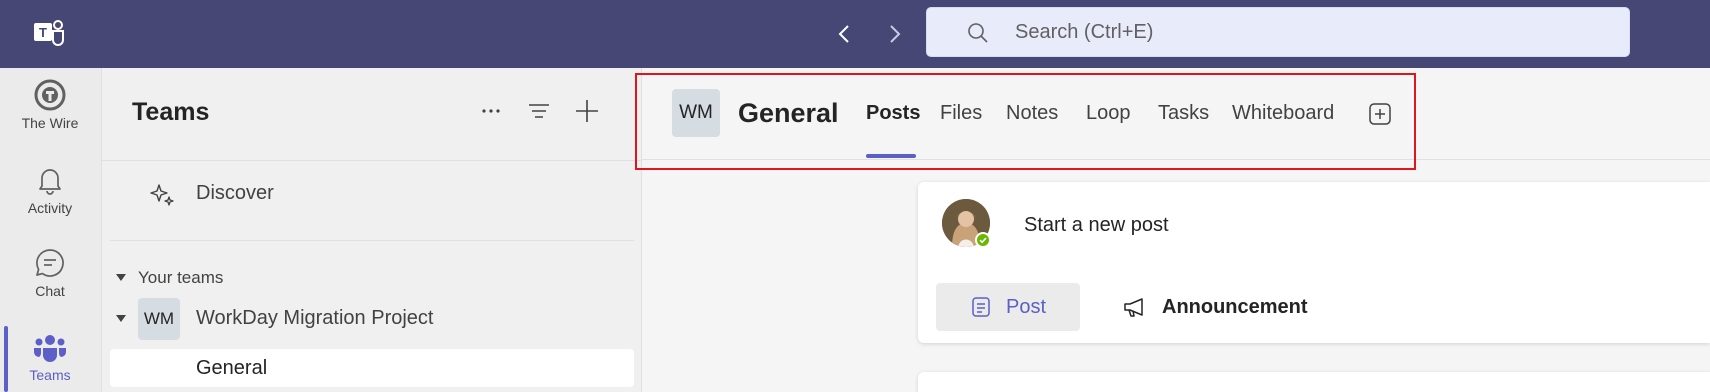 The height and width of the screenshot is (392, 1710). I want to click on announcement-button: Announcement, so click(1217, 307).